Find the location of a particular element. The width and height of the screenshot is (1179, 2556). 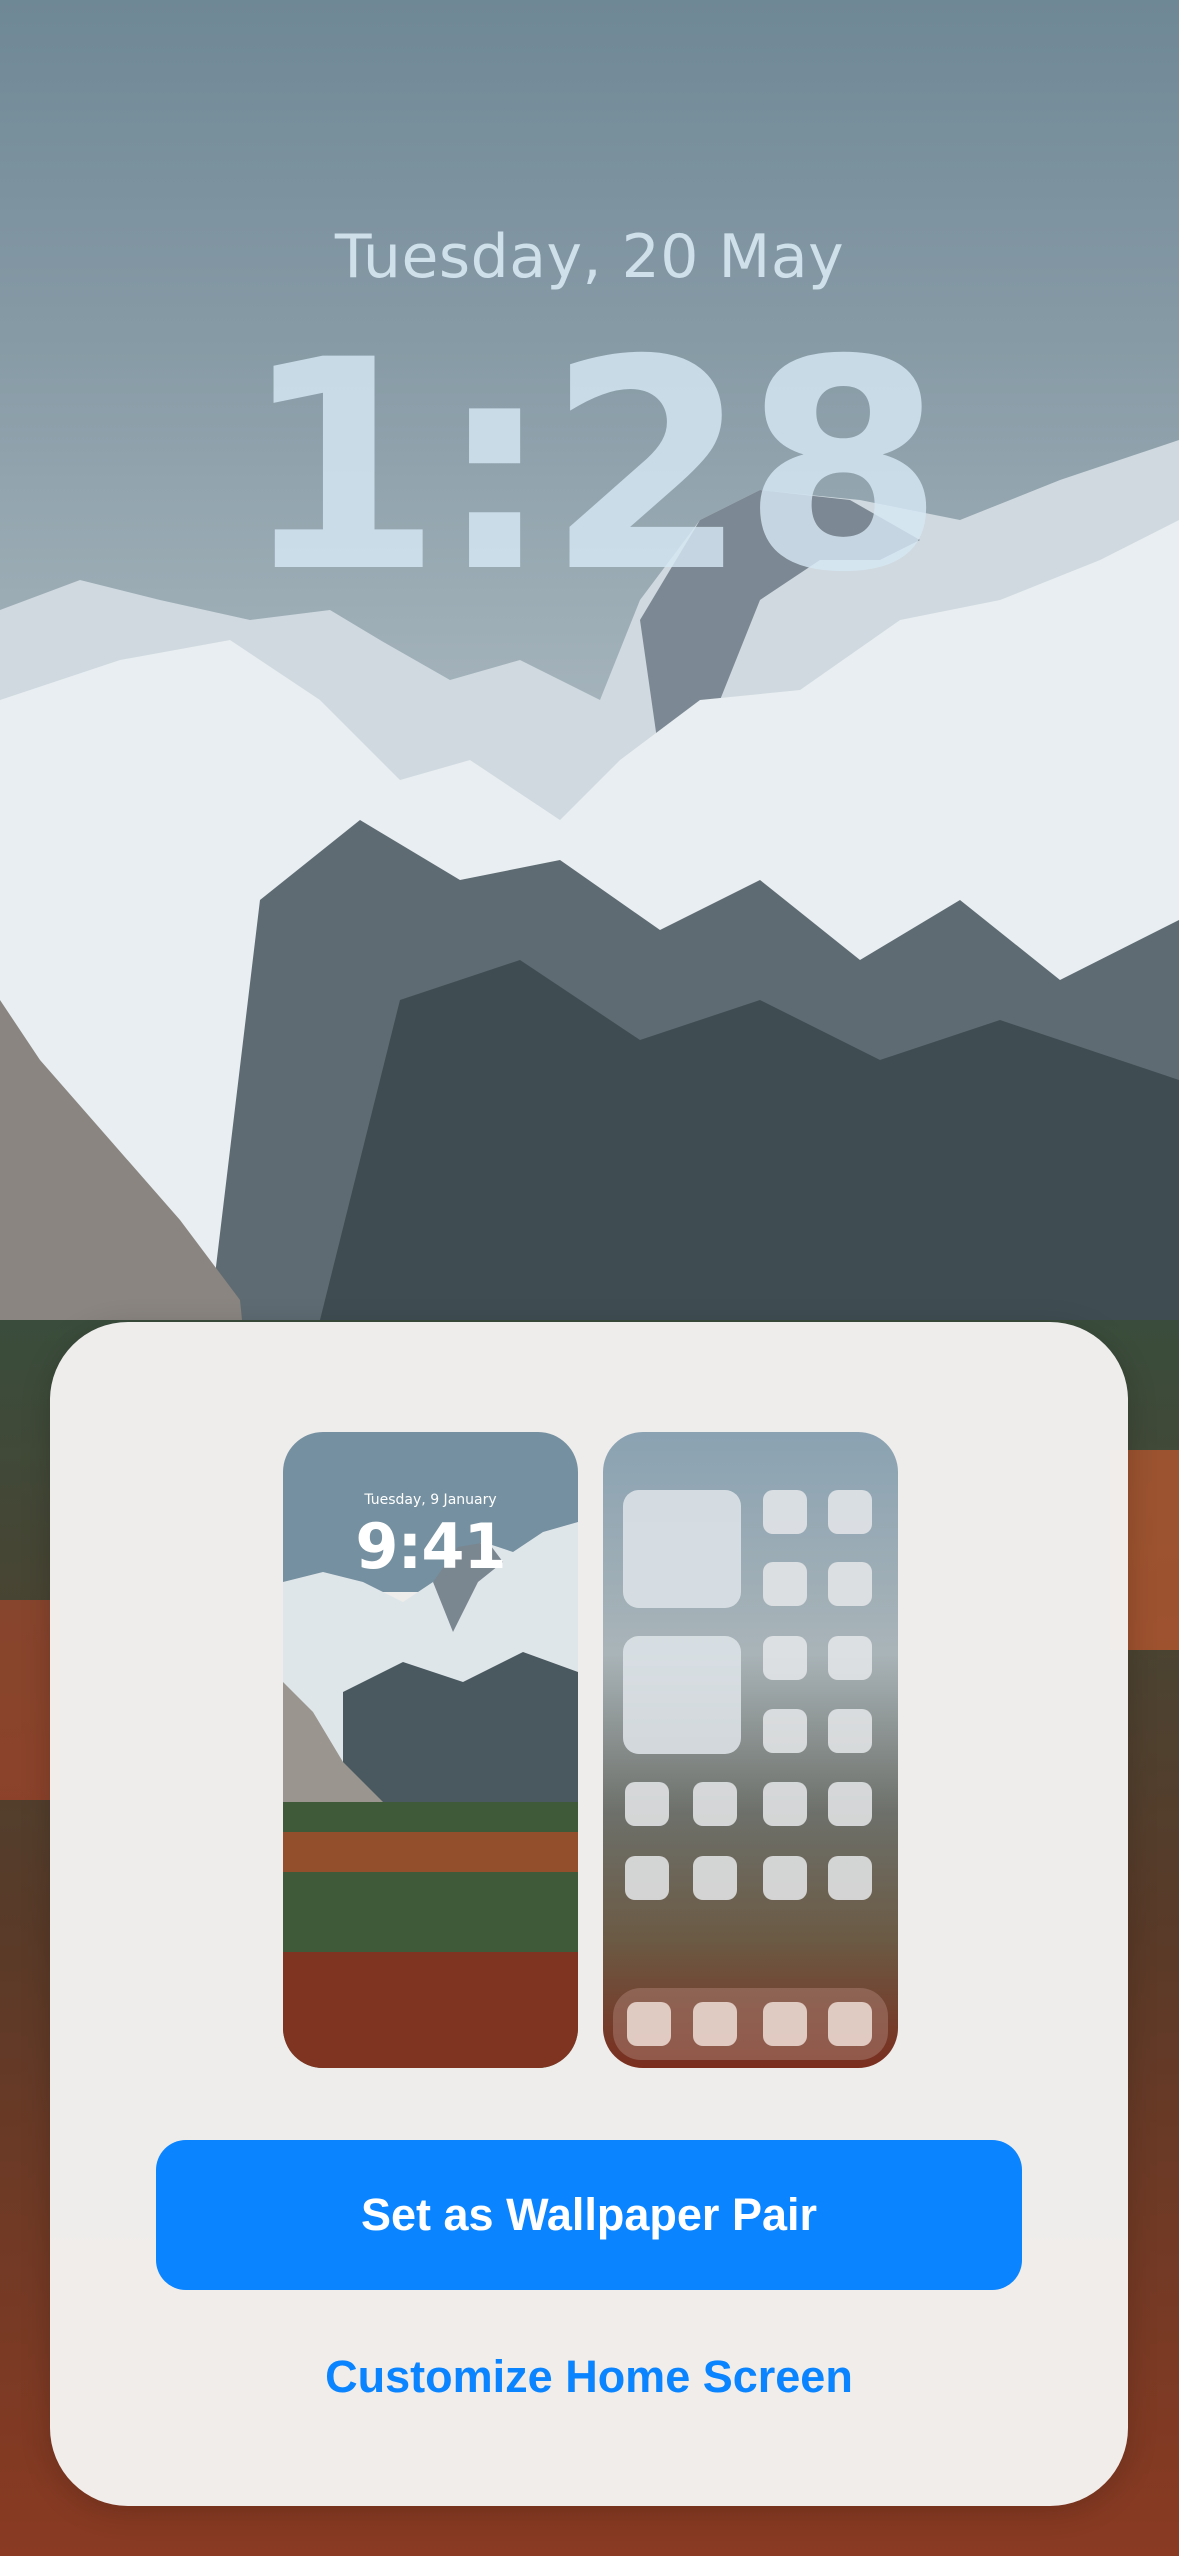

set-as-wallpaper-pair-button: Set as Wallpaper Pair is located at coordinates (589, 2215).